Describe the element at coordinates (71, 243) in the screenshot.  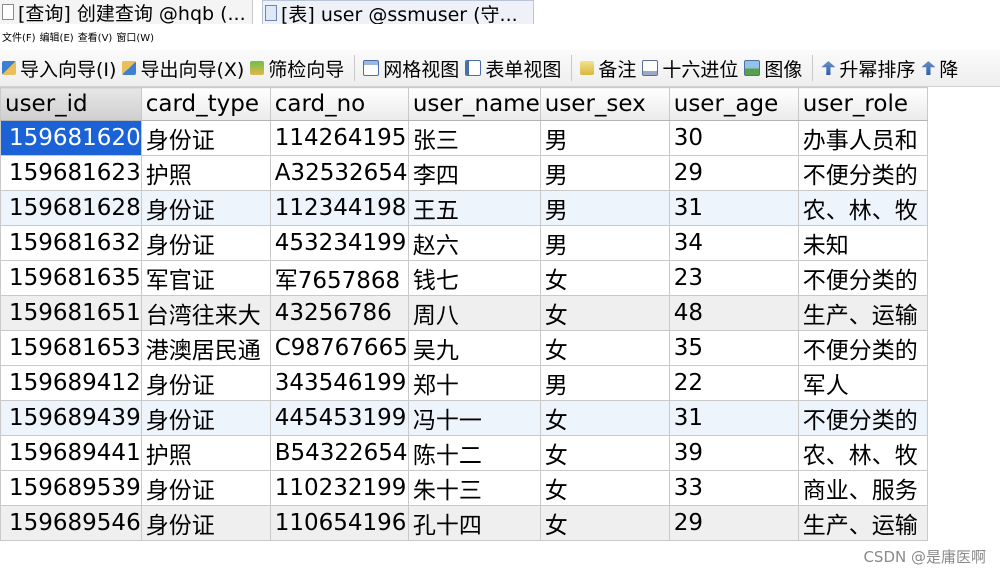
I see `table-cell: 159681632` at that location.